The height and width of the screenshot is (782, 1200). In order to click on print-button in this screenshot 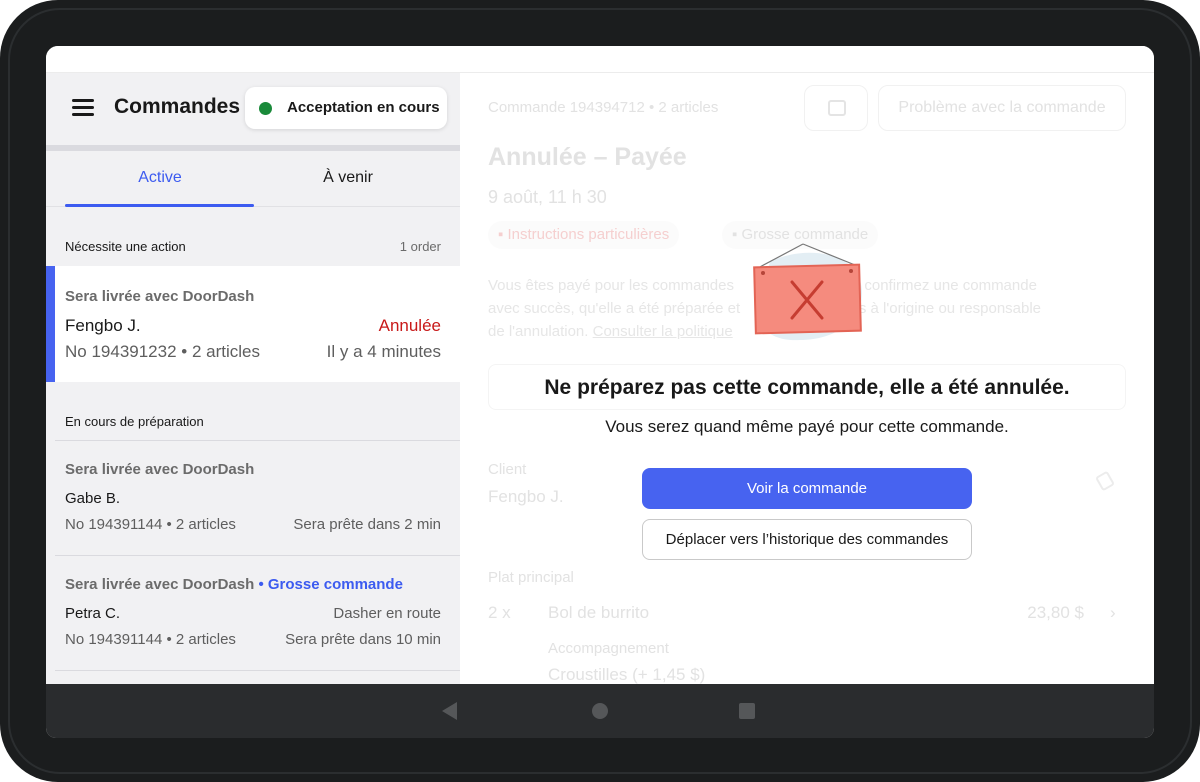, I will do `click(836, 108)`.